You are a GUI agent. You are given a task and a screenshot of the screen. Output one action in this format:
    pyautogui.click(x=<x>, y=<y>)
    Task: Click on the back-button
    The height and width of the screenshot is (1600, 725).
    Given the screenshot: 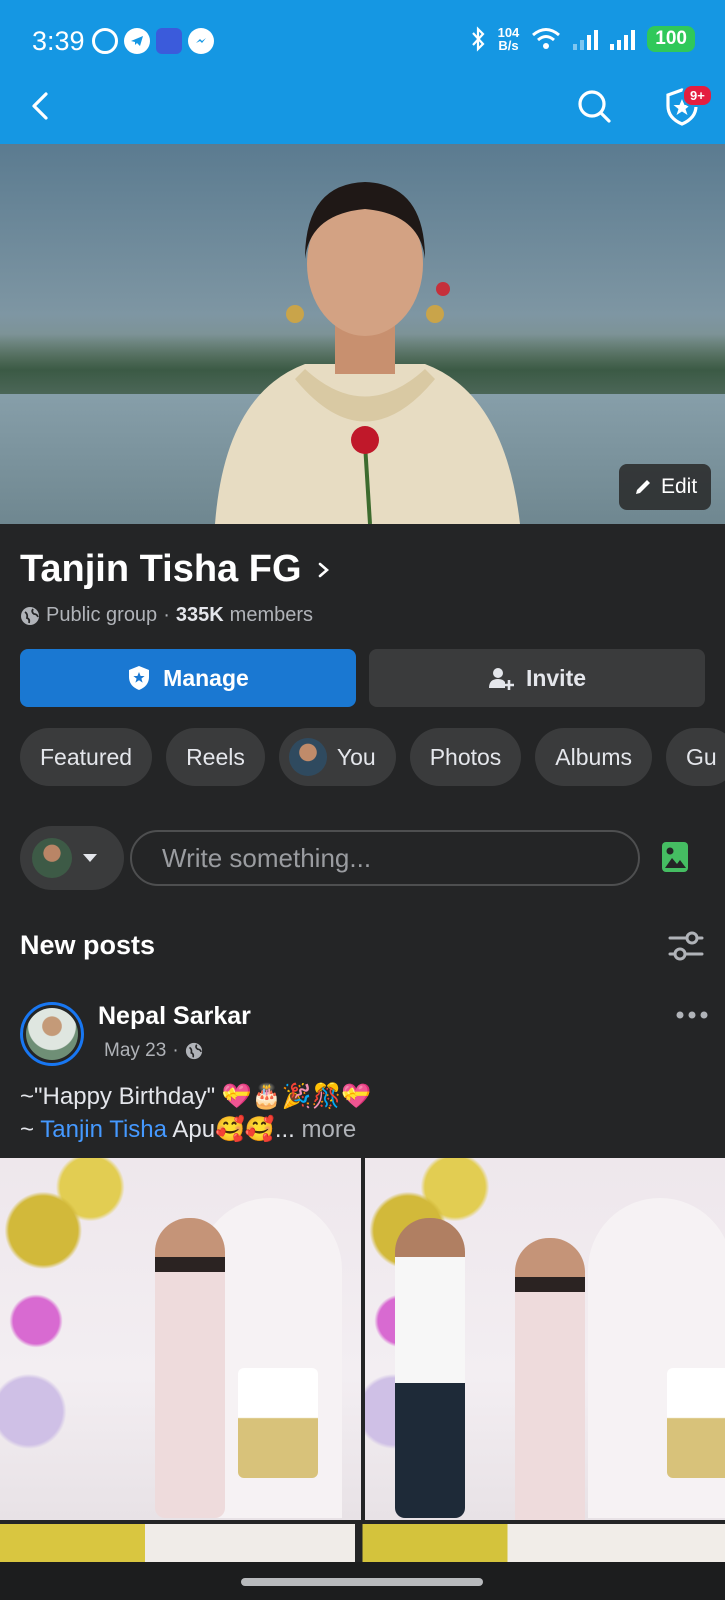 What is the action you would take?
    pyautogui.click(x=42, y=106)
    